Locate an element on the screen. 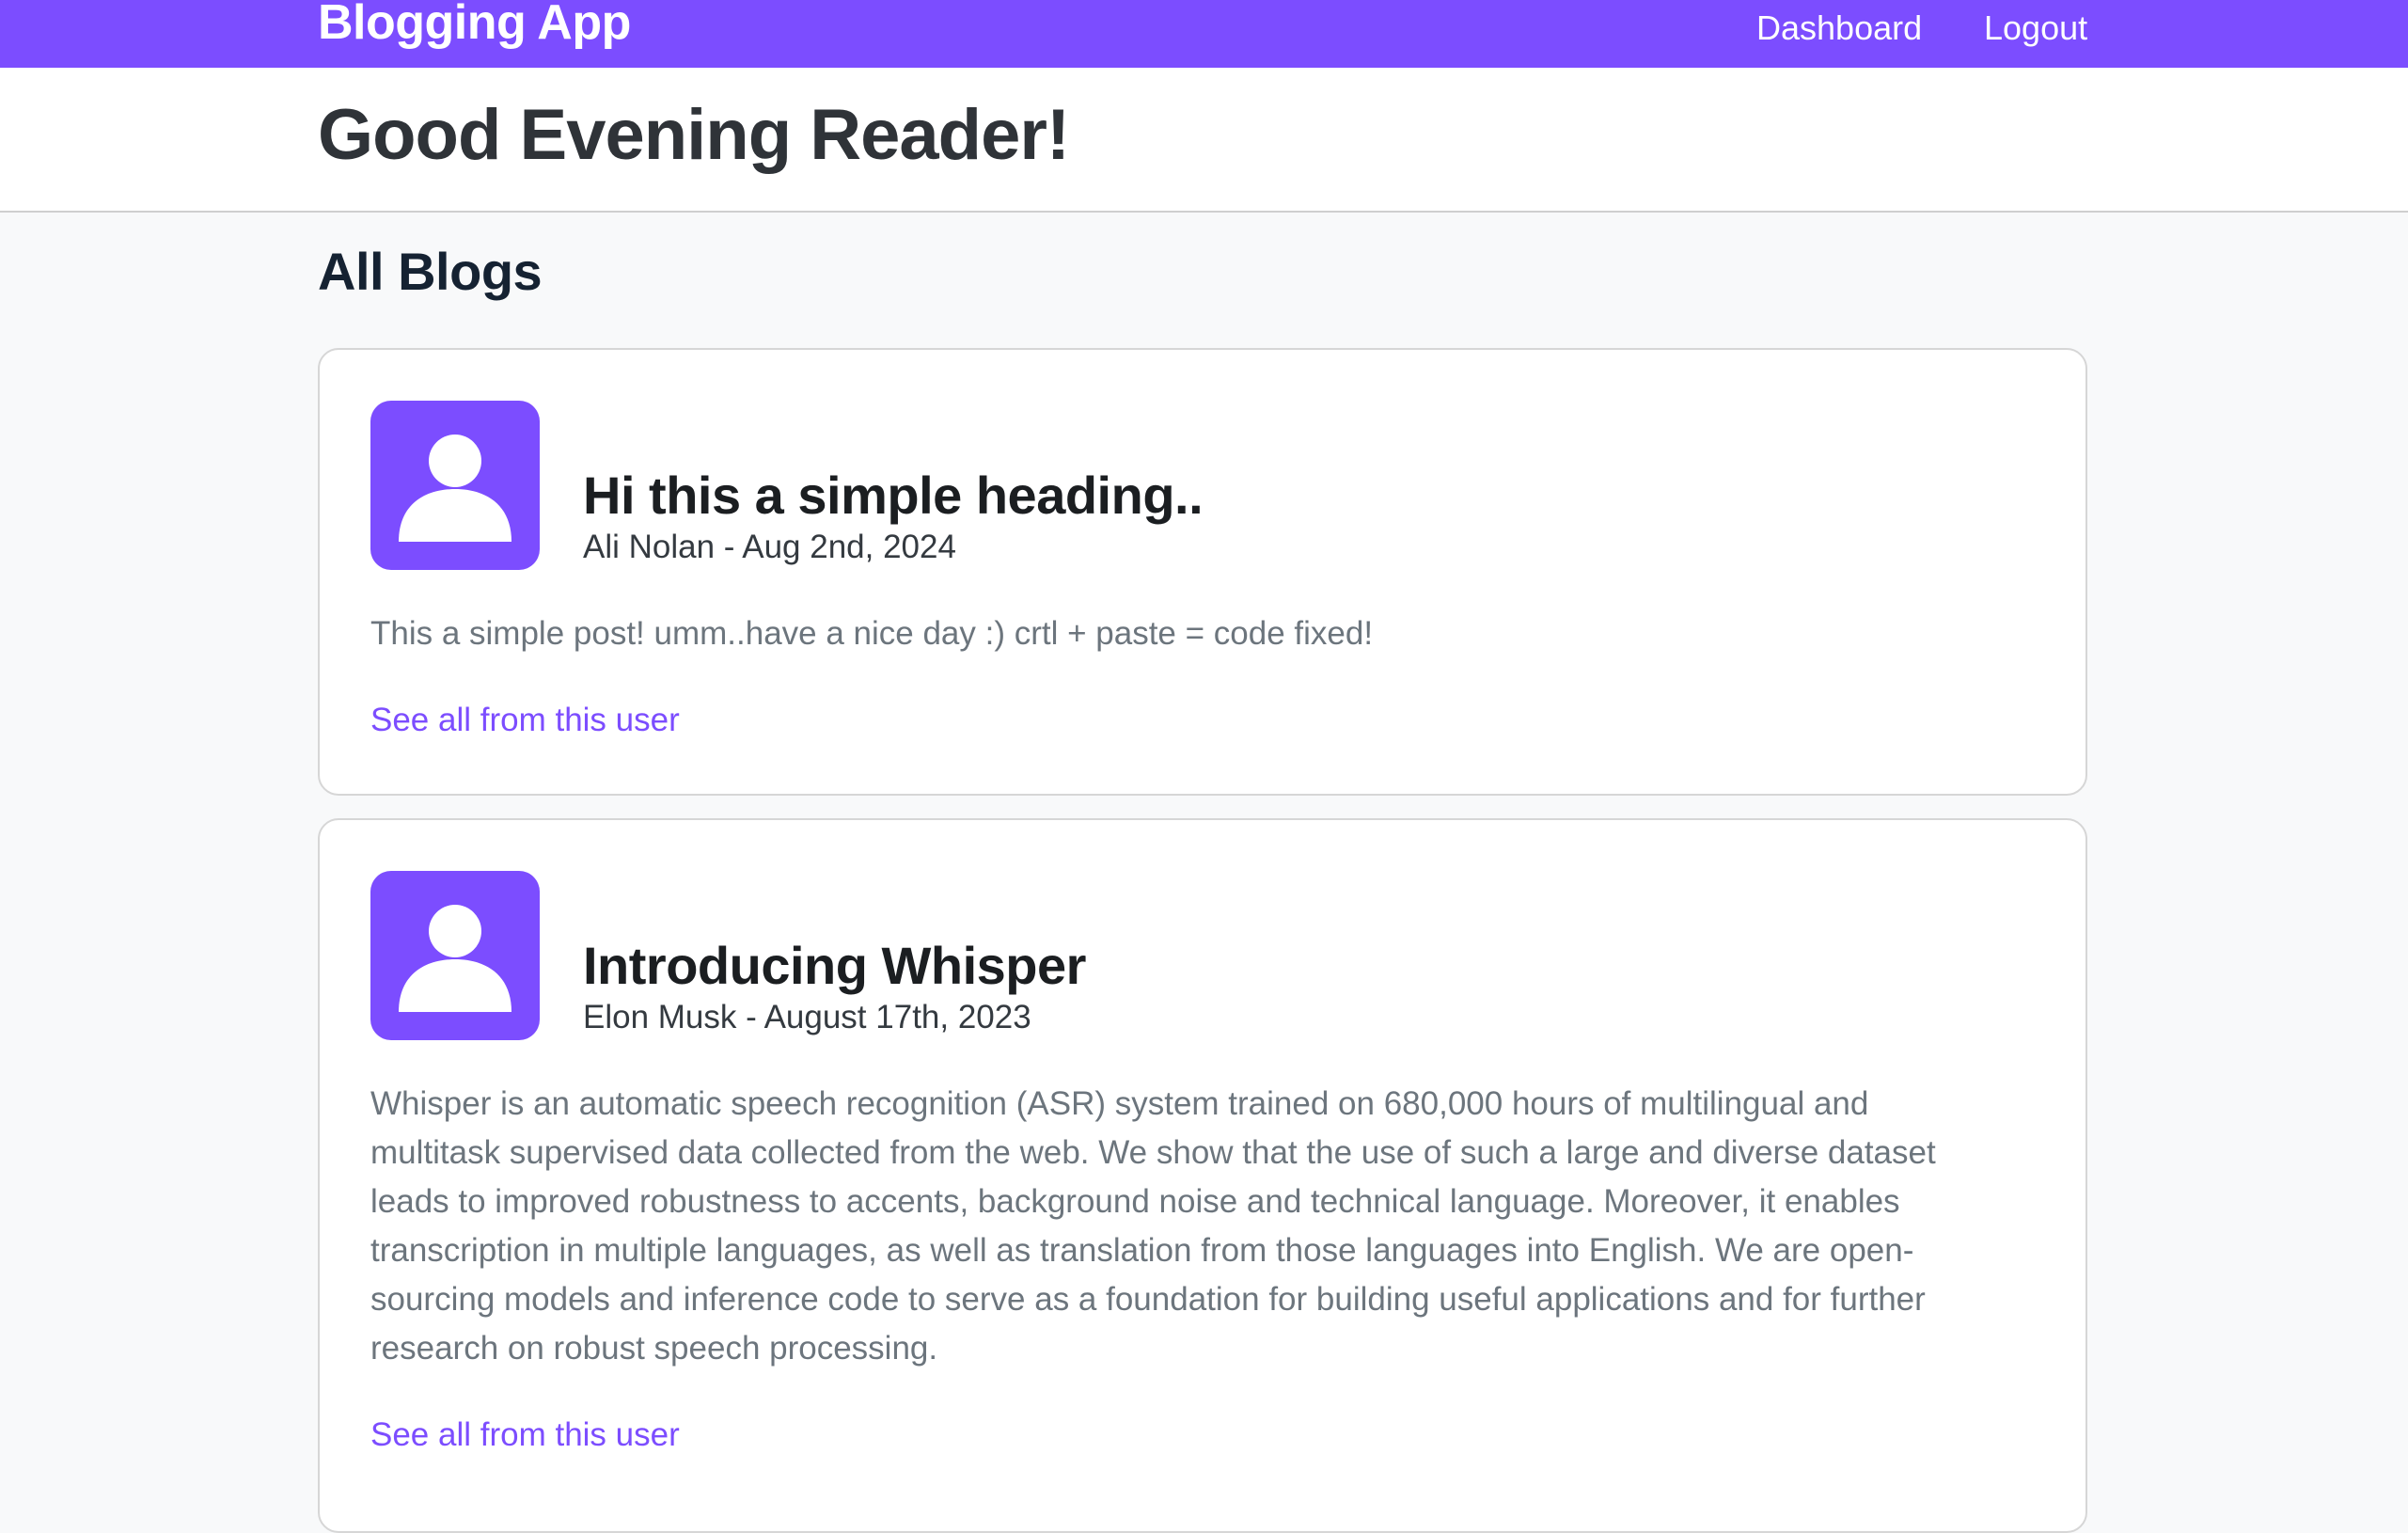  nav-link-dashboard: Dashboard is located at coordinates (1839, 28).